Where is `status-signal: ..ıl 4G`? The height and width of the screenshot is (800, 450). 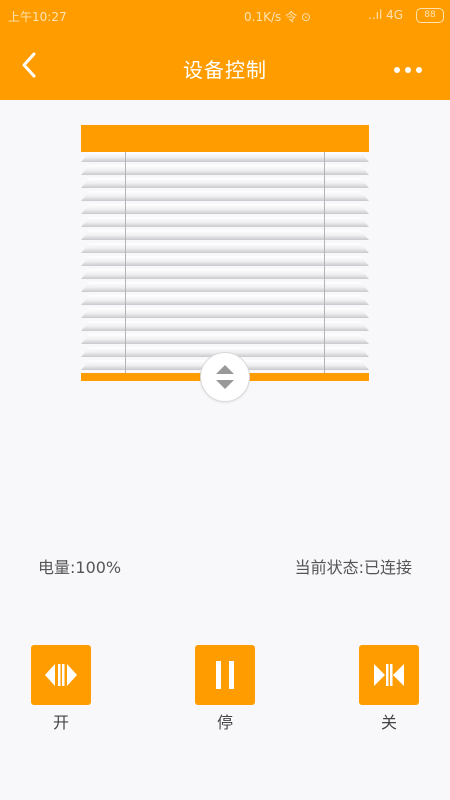
status-signal: ..ıl 4G is located at coordinates (386, 15).